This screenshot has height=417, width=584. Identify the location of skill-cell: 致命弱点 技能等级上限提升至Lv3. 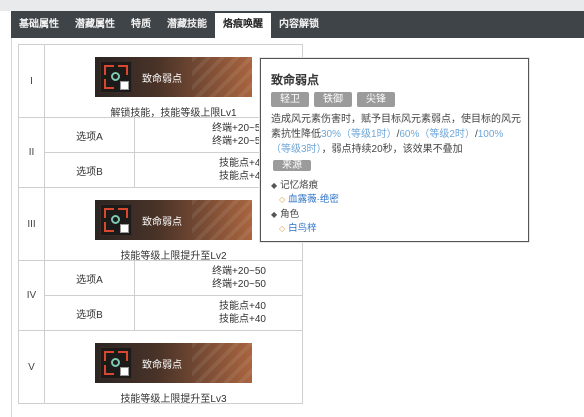
(173, 368).